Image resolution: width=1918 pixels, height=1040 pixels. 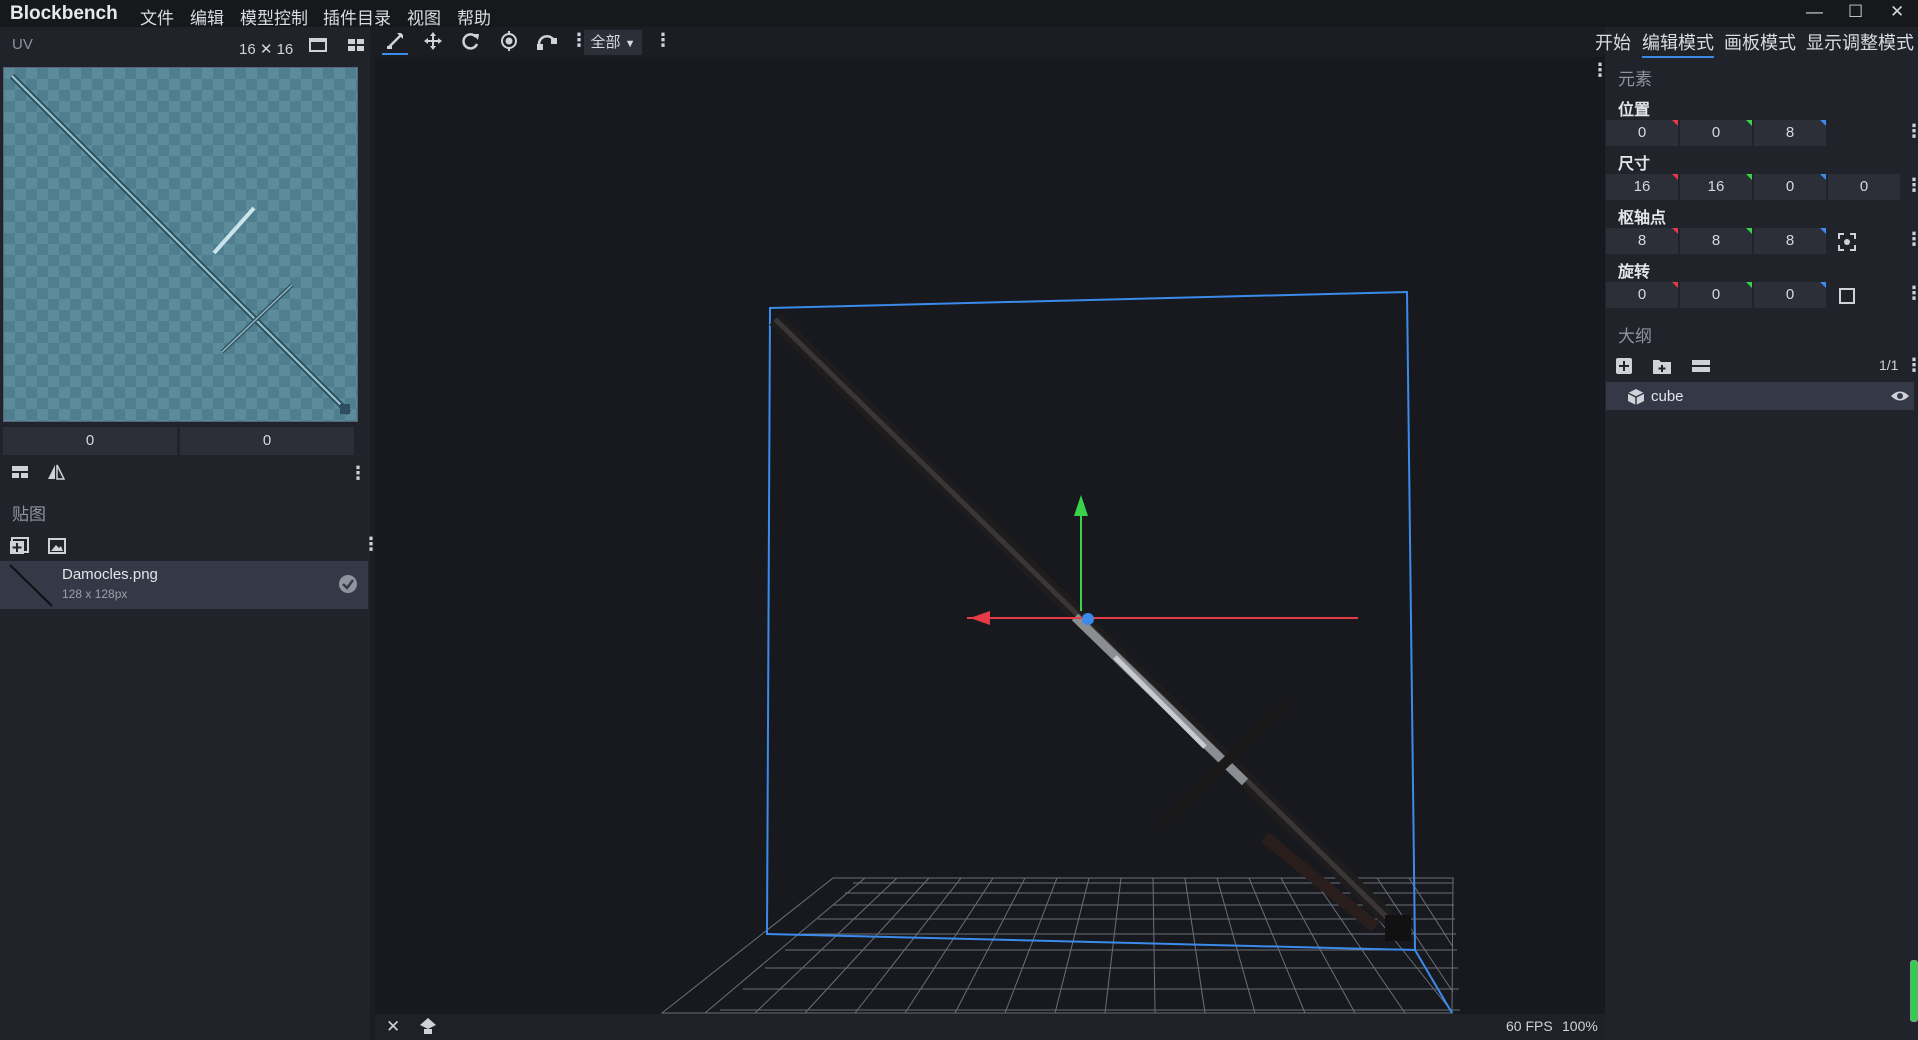 I want to click on size-y-input: 16, so click(x=1716, y=187).